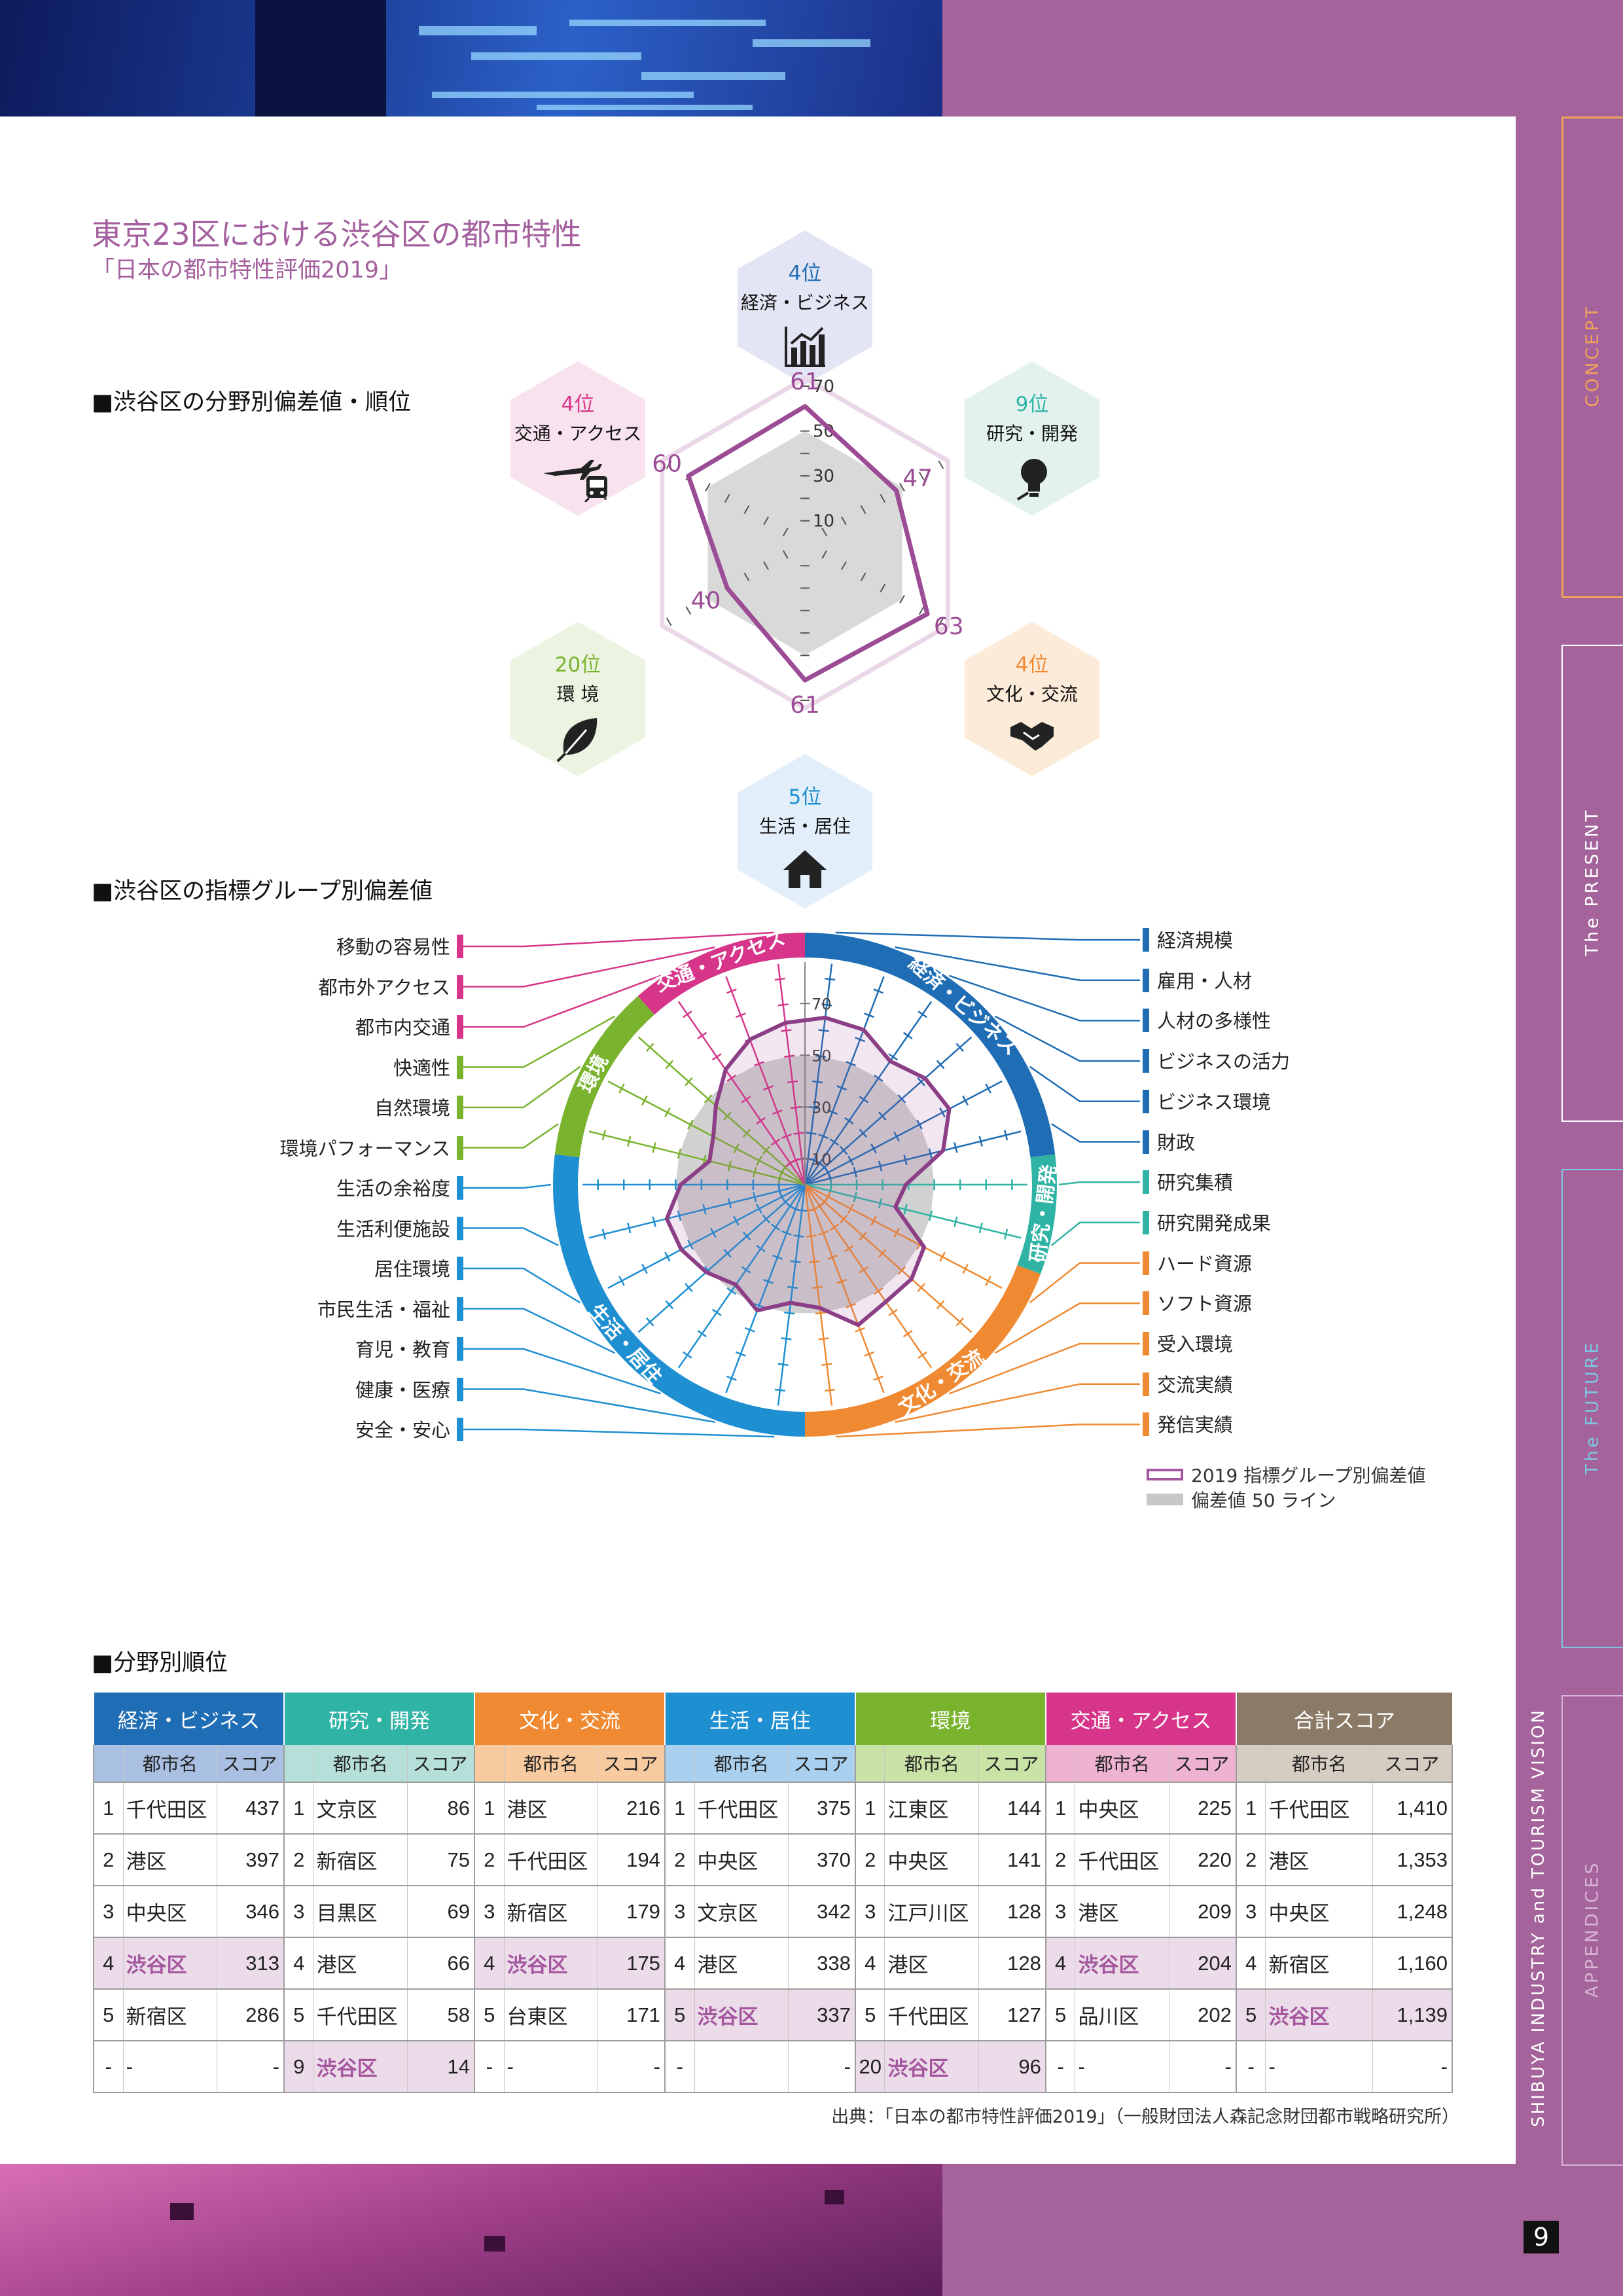 The height and width of the screenshot is (2296, 1623). I want to click on table-city-cell: 中央区, so click(1319, 1912).